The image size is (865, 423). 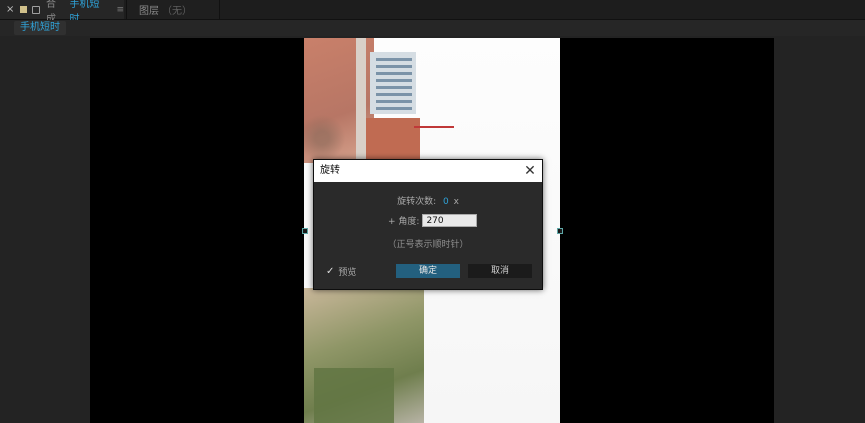 What do you see at coordinates (330, 271) in the screenshot?
I see `checkmark-icon: ✓` at bounding box center [330, 271].